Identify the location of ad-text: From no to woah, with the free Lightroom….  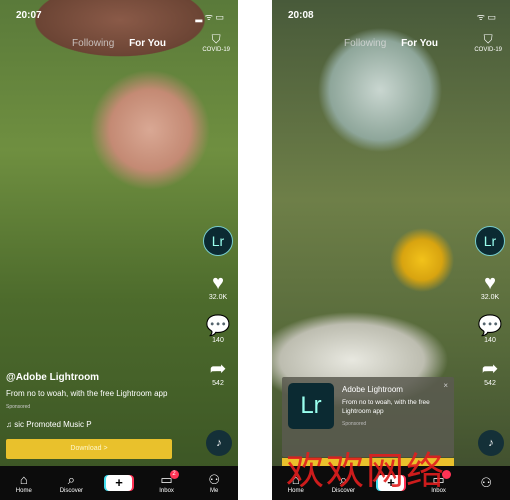
(386, 407).